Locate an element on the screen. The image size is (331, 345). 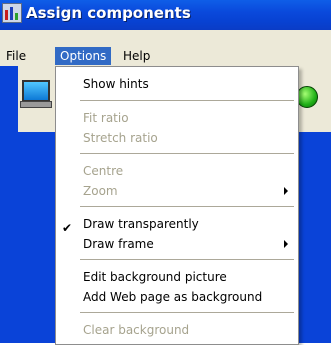
menu-item-draw-transparently: ✔ Draw transparently is located at coordinates (177, 224).